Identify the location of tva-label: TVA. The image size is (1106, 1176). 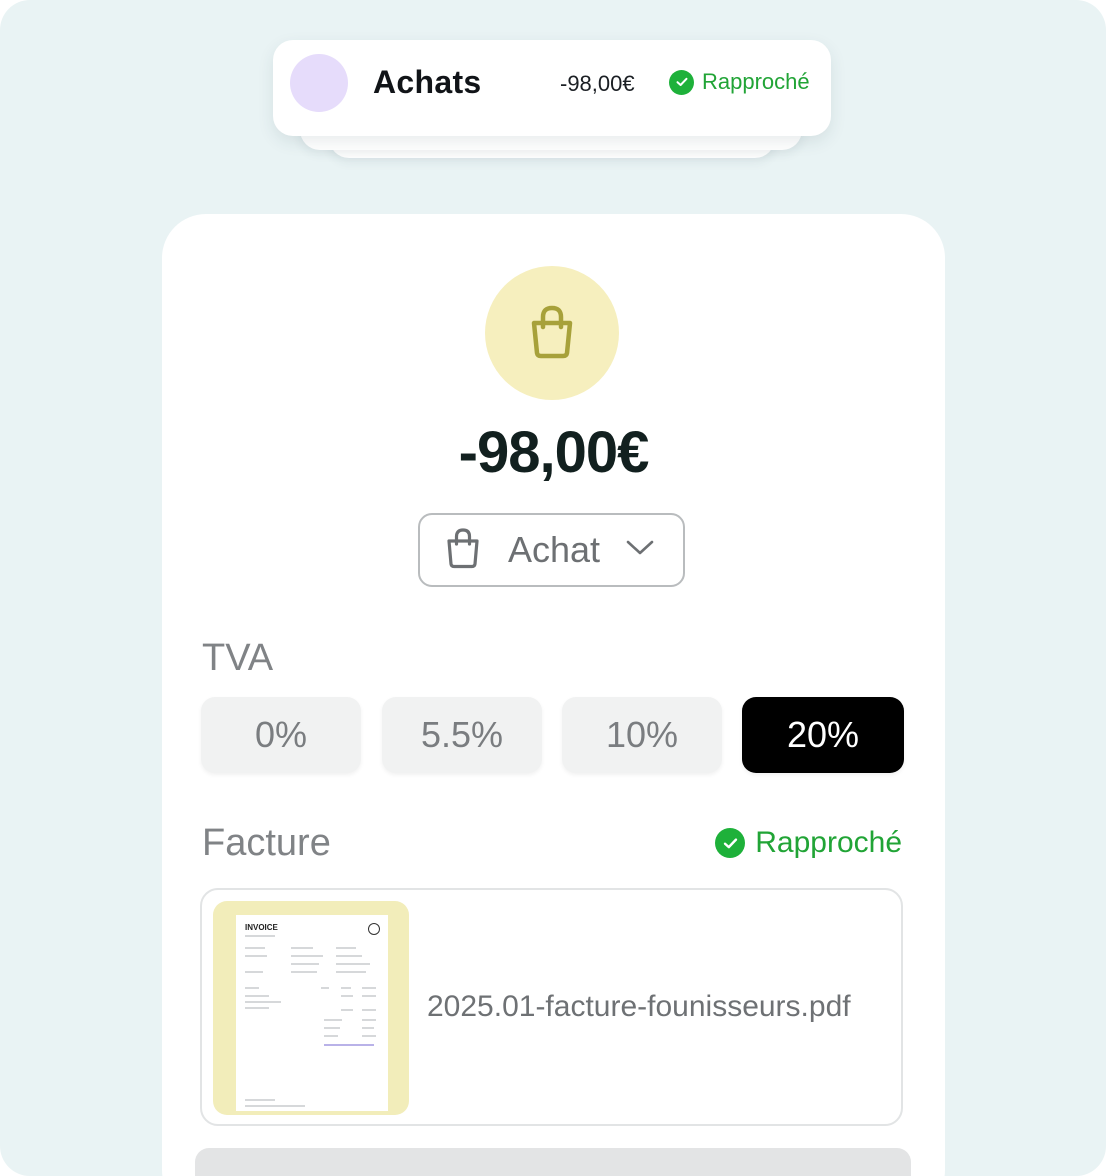
(238, 658).